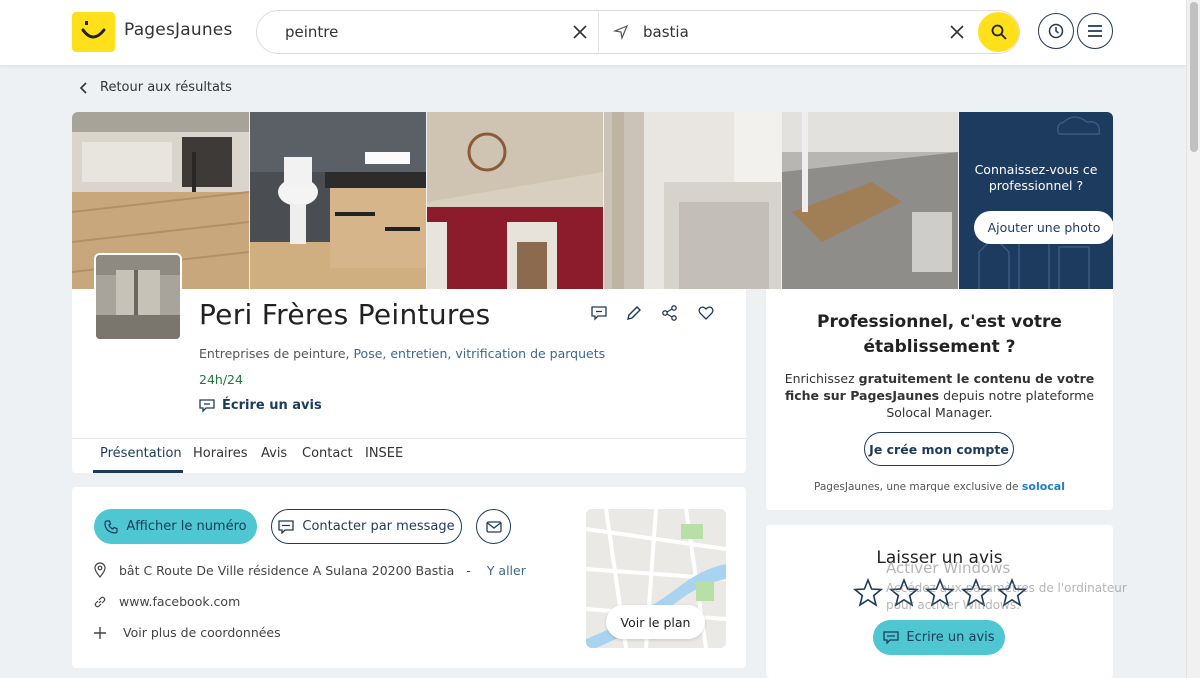 The height and width of the screenshot is (678, 1200). What do you see at coordinates (274, 453) in the screenshot?
I see `tab-avis: Avis` at bounding box center [274, 453].